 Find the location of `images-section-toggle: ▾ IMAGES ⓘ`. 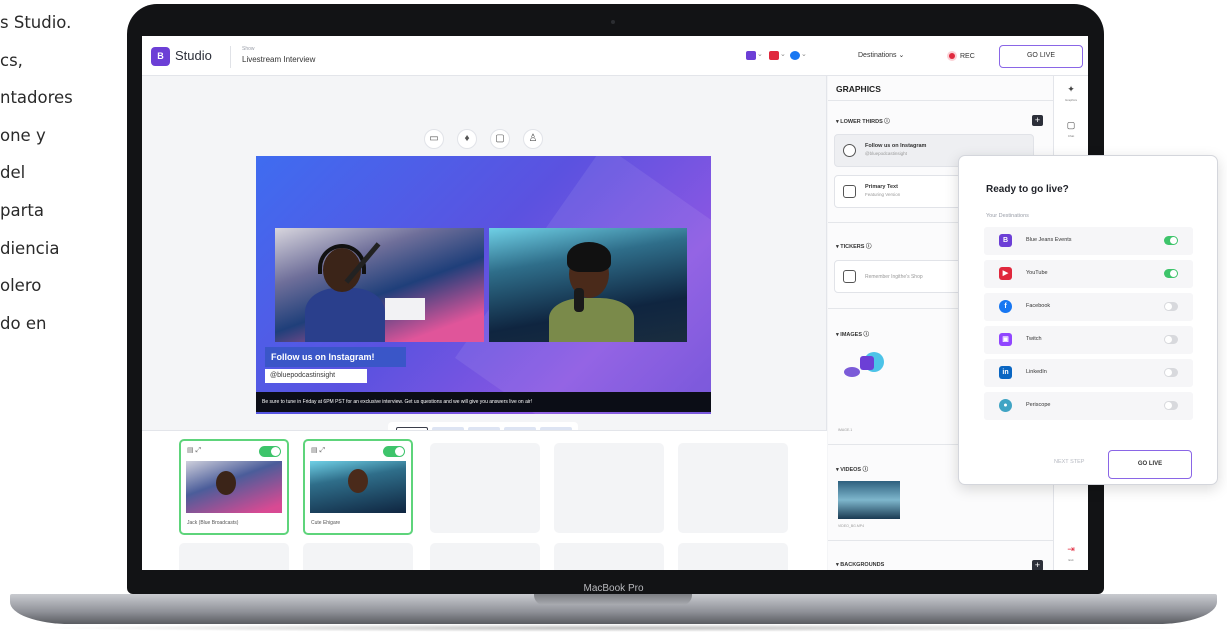

images-section-toggle: ▾ IMAGES ⓘ is located at coordinates (852, 334).